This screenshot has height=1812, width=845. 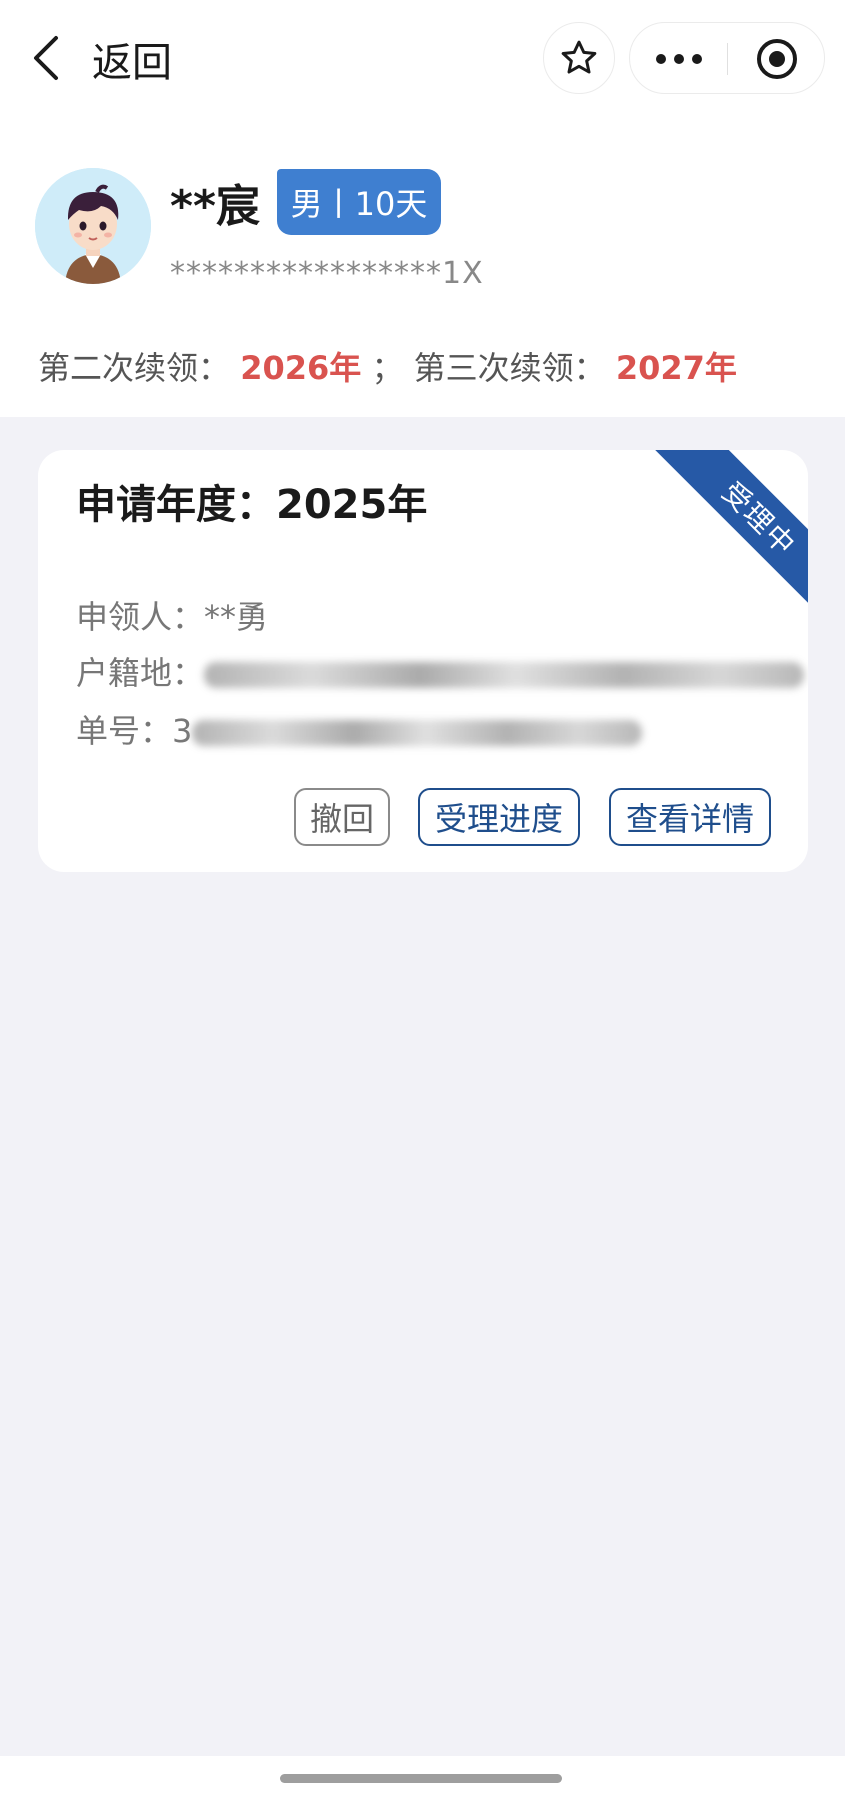 What do you see at coordinates (182, 731) in the screenshot?
I see `order-prefix: 3` at bounding box center [182, 731].